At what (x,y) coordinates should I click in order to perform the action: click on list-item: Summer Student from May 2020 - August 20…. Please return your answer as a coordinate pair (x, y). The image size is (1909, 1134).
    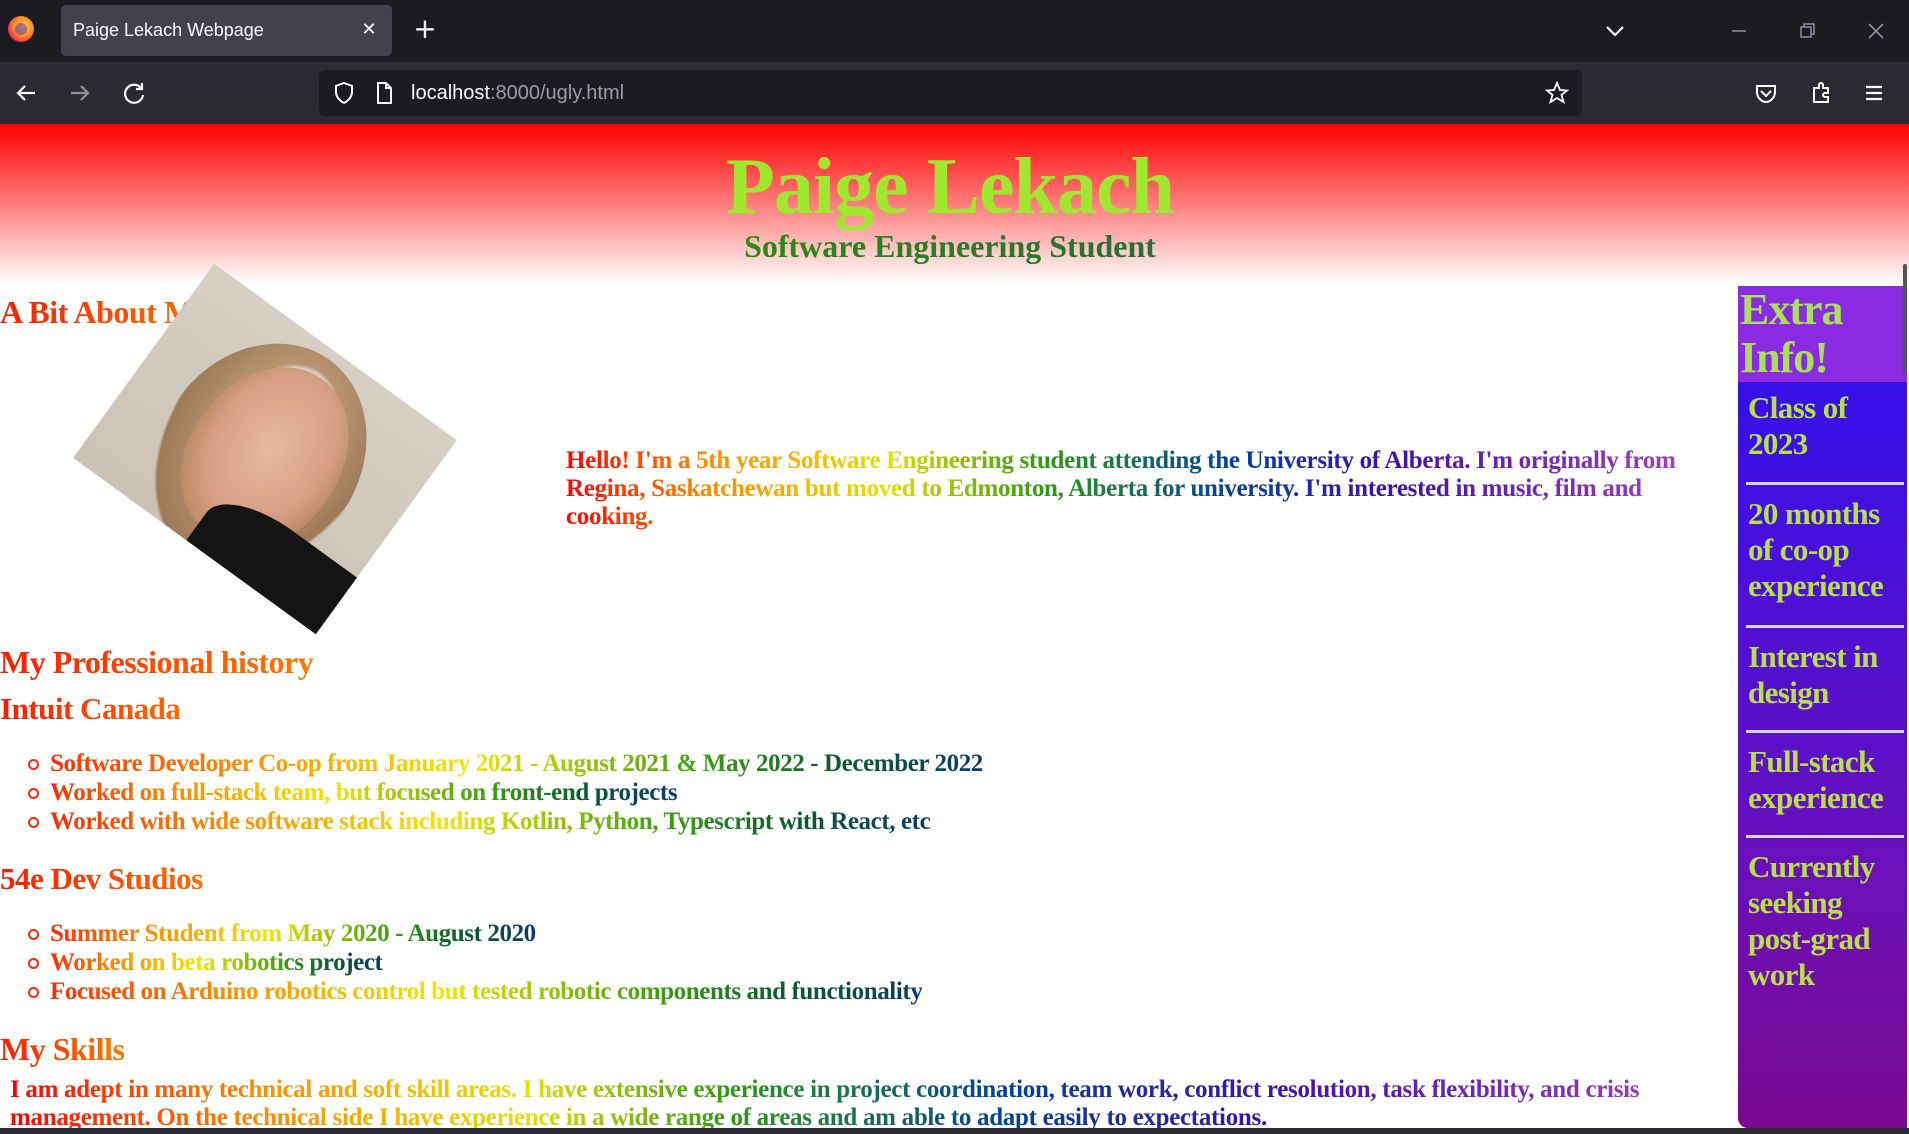
    Looking at the image, I should click on (474, 933).